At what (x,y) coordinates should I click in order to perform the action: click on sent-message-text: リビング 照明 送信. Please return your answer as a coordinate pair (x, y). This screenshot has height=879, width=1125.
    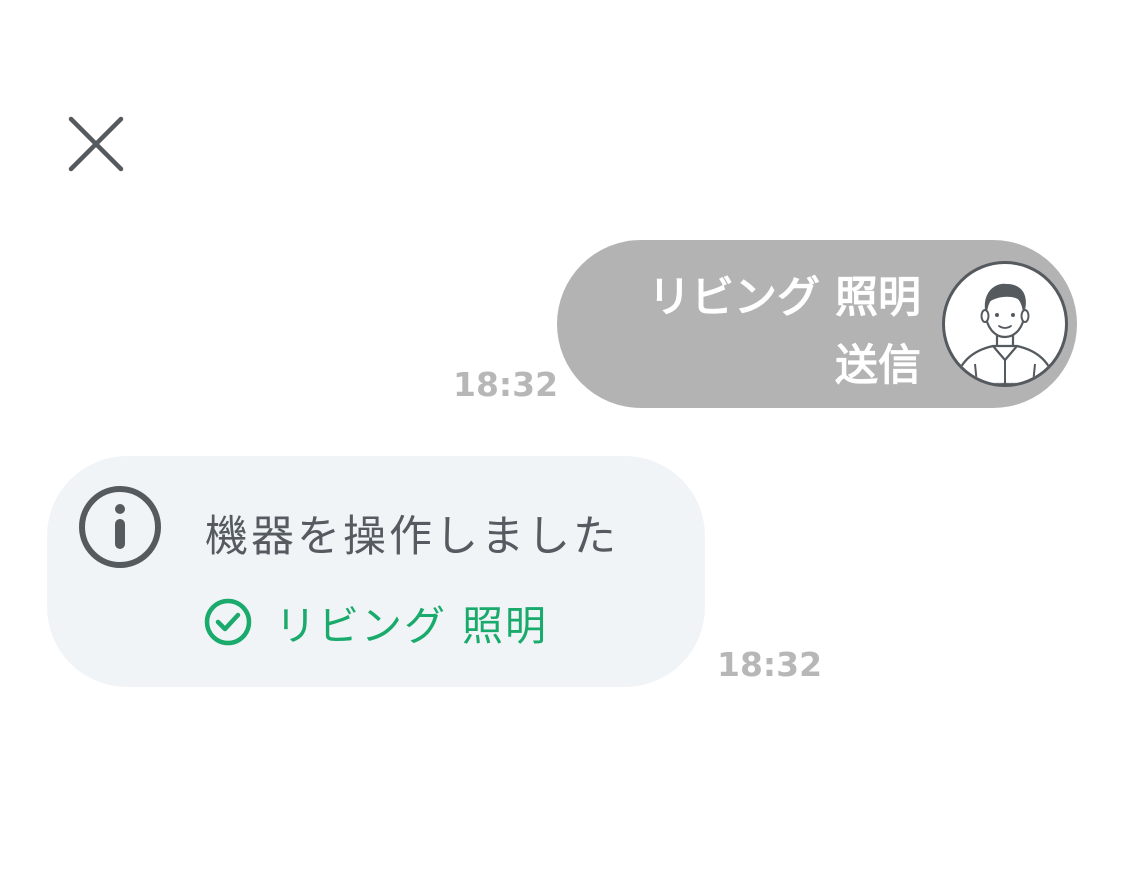
    Looking at the image, I should click on (784, 332).